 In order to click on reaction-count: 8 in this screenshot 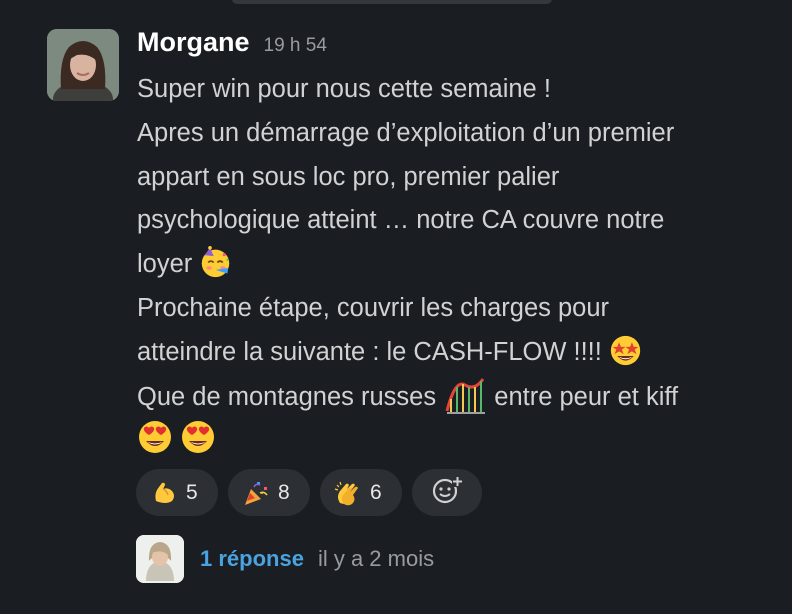, I will do `click(284, 492)`.